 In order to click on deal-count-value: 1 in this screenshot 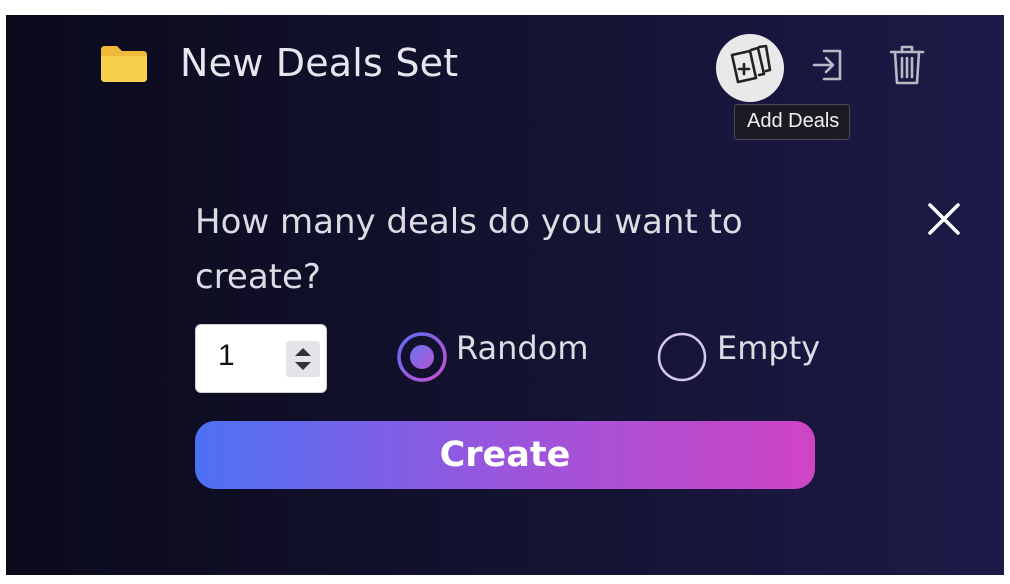, I will do `click(226, 356)`.